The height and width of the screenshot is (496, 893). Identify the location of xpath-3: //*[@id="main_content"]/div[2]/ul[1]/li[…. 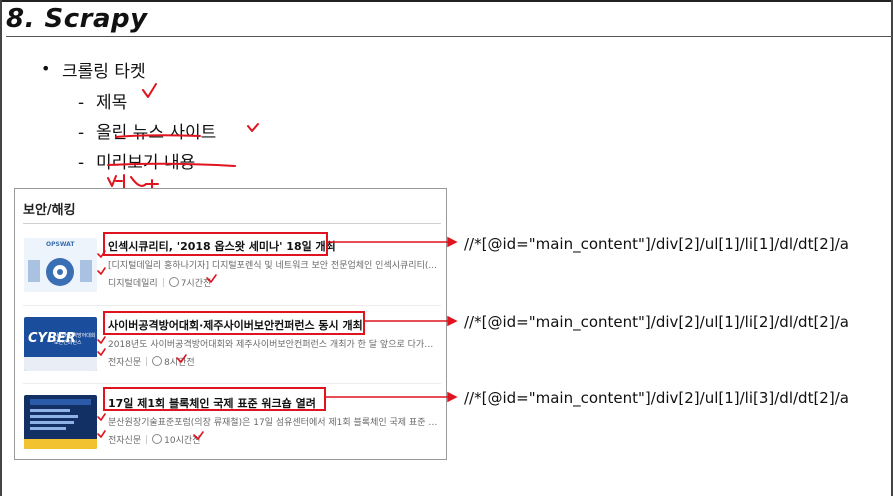
(656, 398).